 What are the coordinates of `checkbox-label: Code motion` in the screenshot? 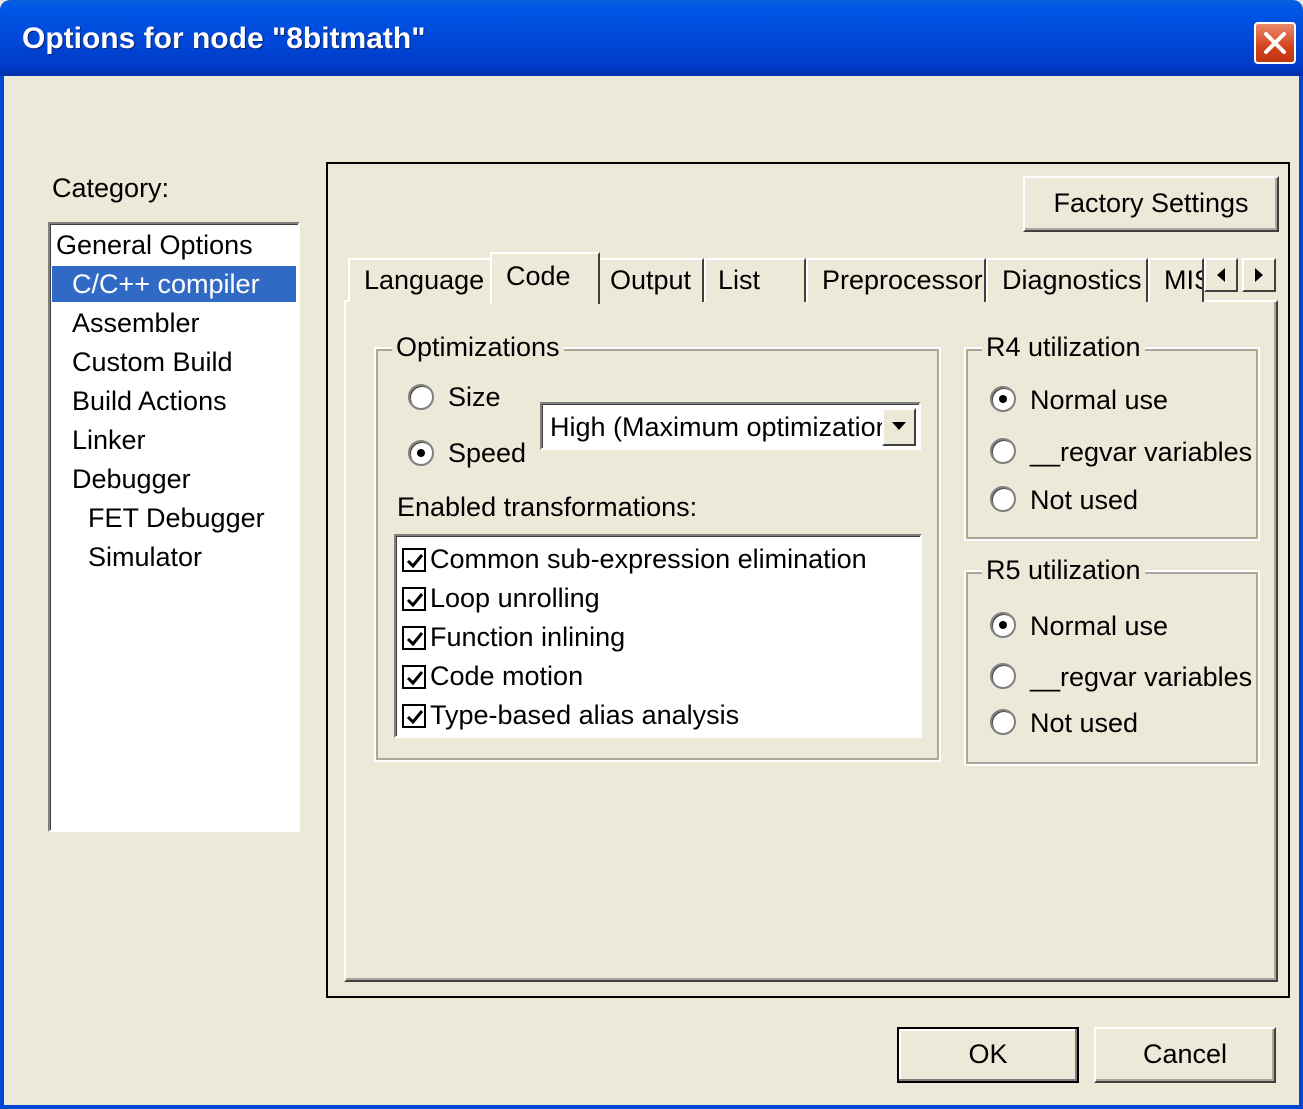 It's located at (507, 676).